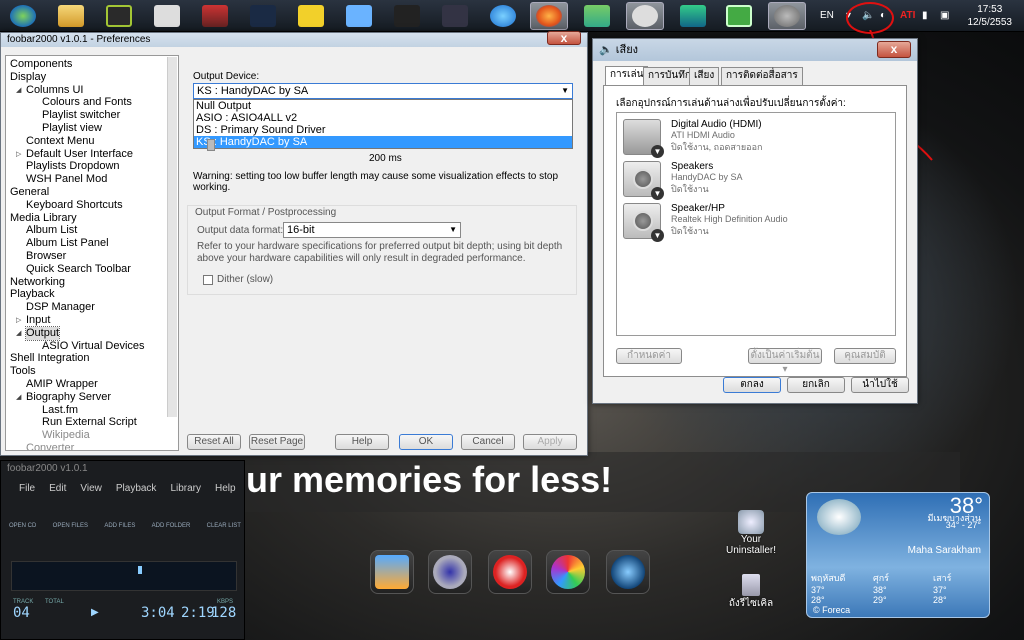 The width and height of the screenshot is (1024, 640). Describe the element at coordinates (894, 49) in the screenshot. I see `sound-close-button: x` at that location.